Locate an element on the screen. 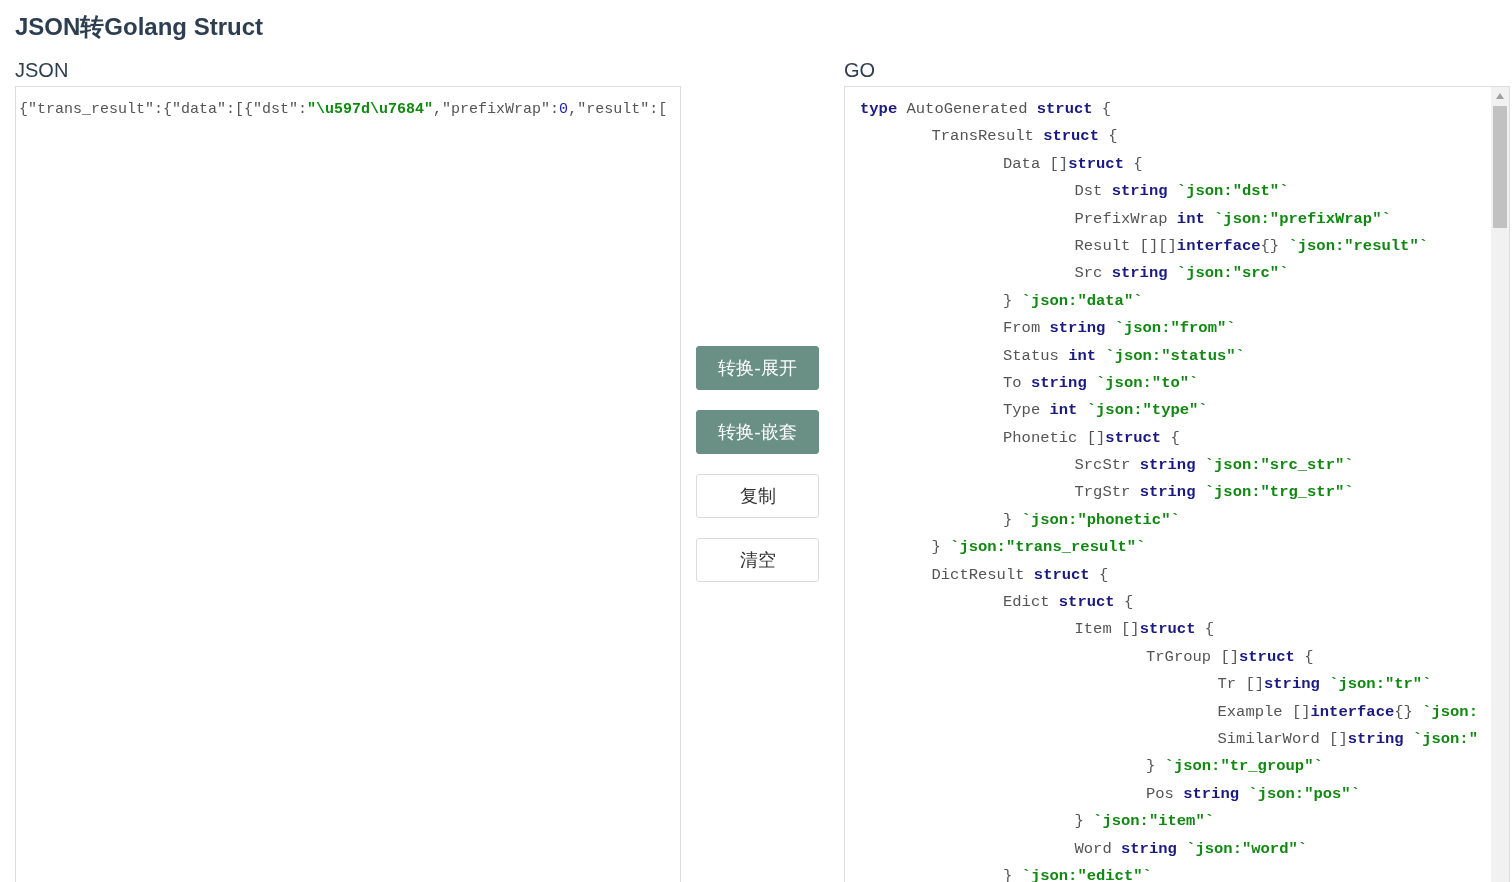 This screenshot has width=1512, height=882. code-line: Item []struct { is located at coordinates (1144, 630).